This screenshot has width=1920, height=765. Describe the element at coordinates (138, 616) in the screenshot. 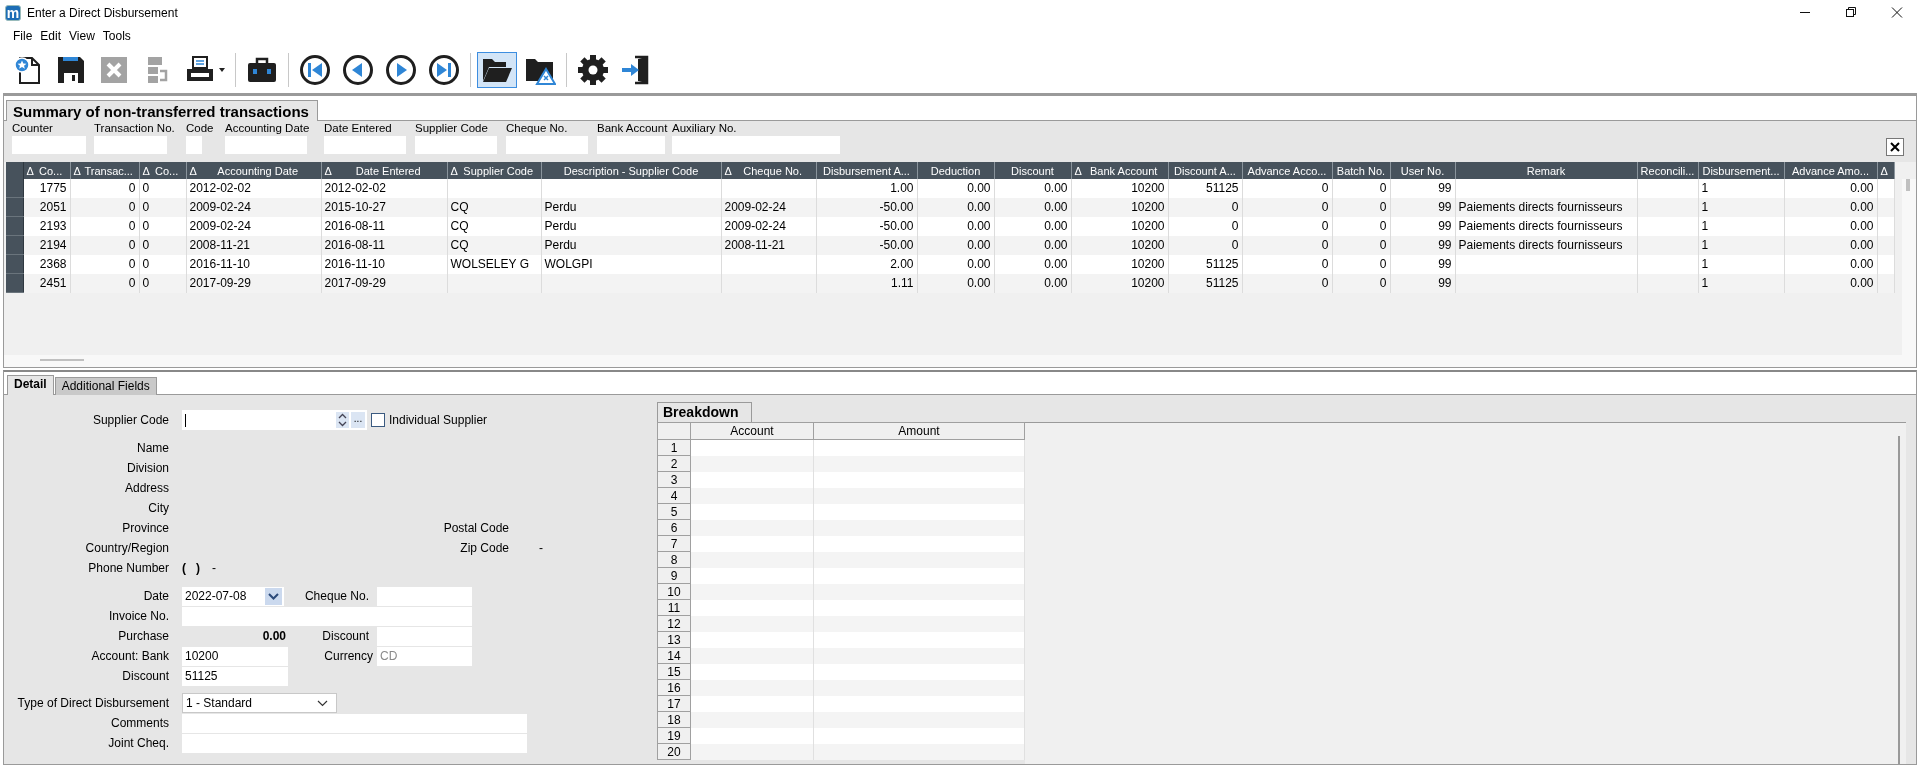

I see `field-label: Invoice No.` at that location.